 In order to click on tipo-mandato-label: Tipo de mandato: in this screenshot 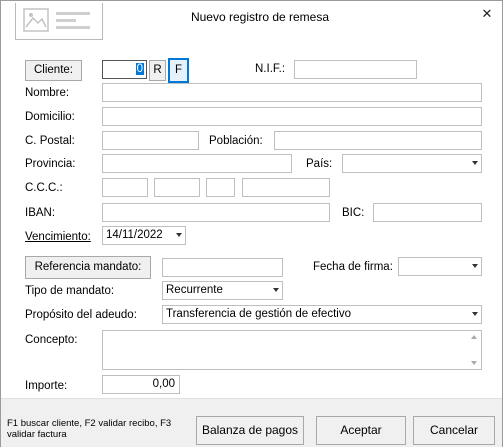, I will do `click(70, 291)`.